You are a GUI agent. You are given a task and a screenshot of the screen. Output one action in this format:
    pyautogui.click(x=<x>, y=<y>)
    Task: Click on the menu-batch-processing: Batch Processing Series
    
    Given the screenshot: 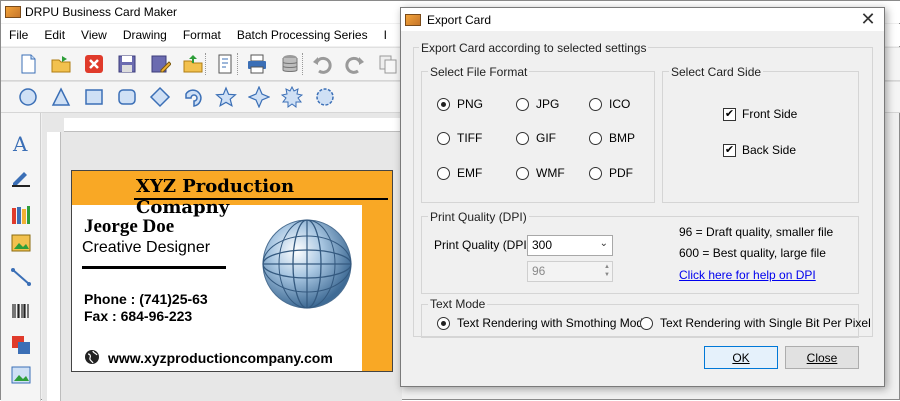 What is the action you would take?
    pyautogui.click(x=302, y=35)
    